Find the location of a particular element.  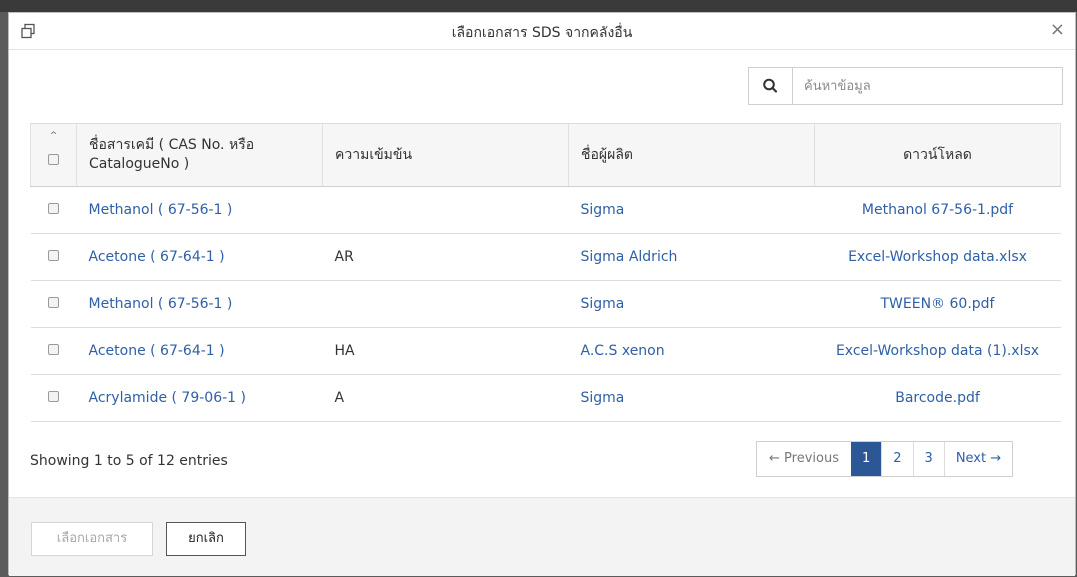

page-button-3: 3 is located at coordinates (928, 459).